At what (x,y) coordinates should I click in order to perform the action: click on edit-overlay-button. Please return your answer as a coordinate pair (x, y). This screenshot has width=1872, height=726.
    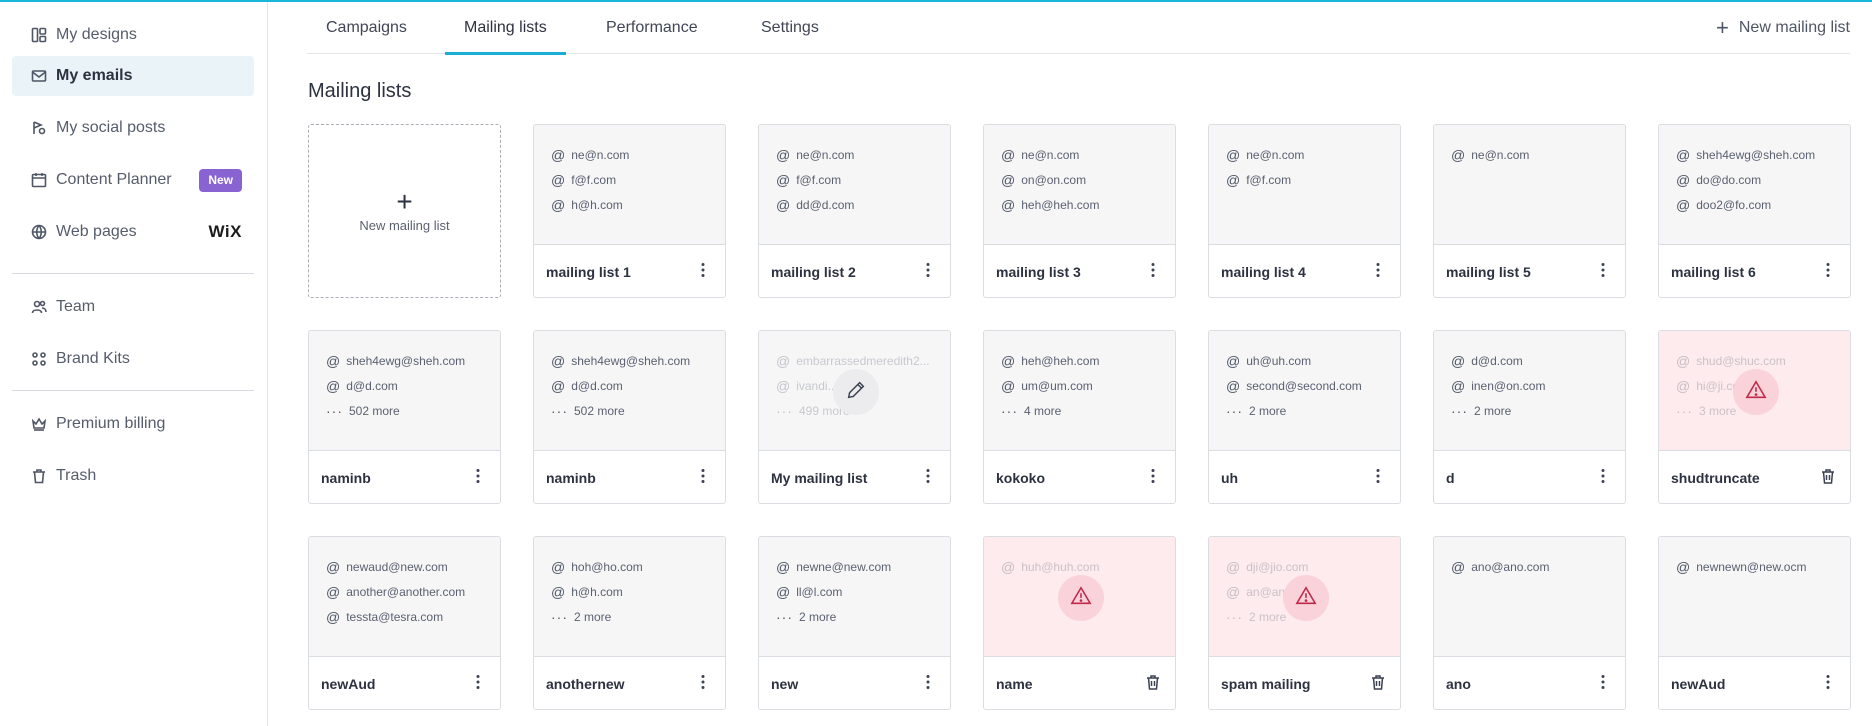
    Looking at the image, I should click on (856, 392).